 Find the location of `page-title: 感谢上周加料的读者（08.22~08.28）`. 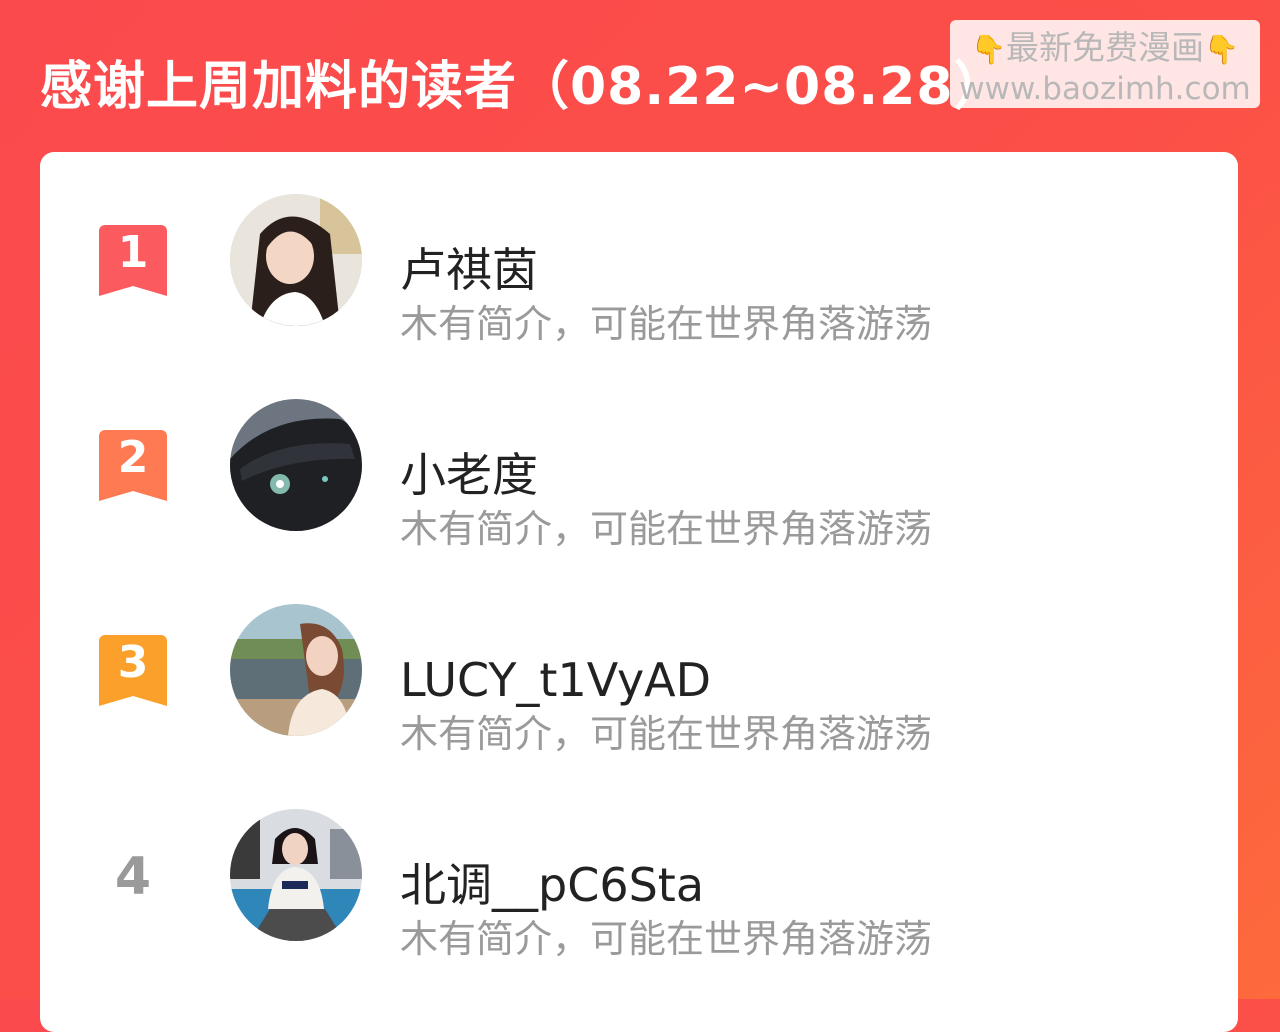

page-title: 感谢上周加料的读者（08.22~08.28） is located at coordinates (523, 87).